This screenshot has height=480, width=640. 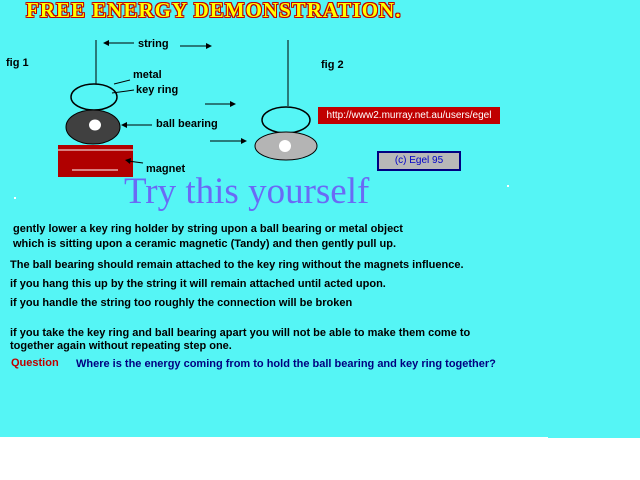 What do you see at coordinates (187, 124) in the screenshot?
I see `ball-bearing-label: ball bearing` at bounding box center [187, 124].